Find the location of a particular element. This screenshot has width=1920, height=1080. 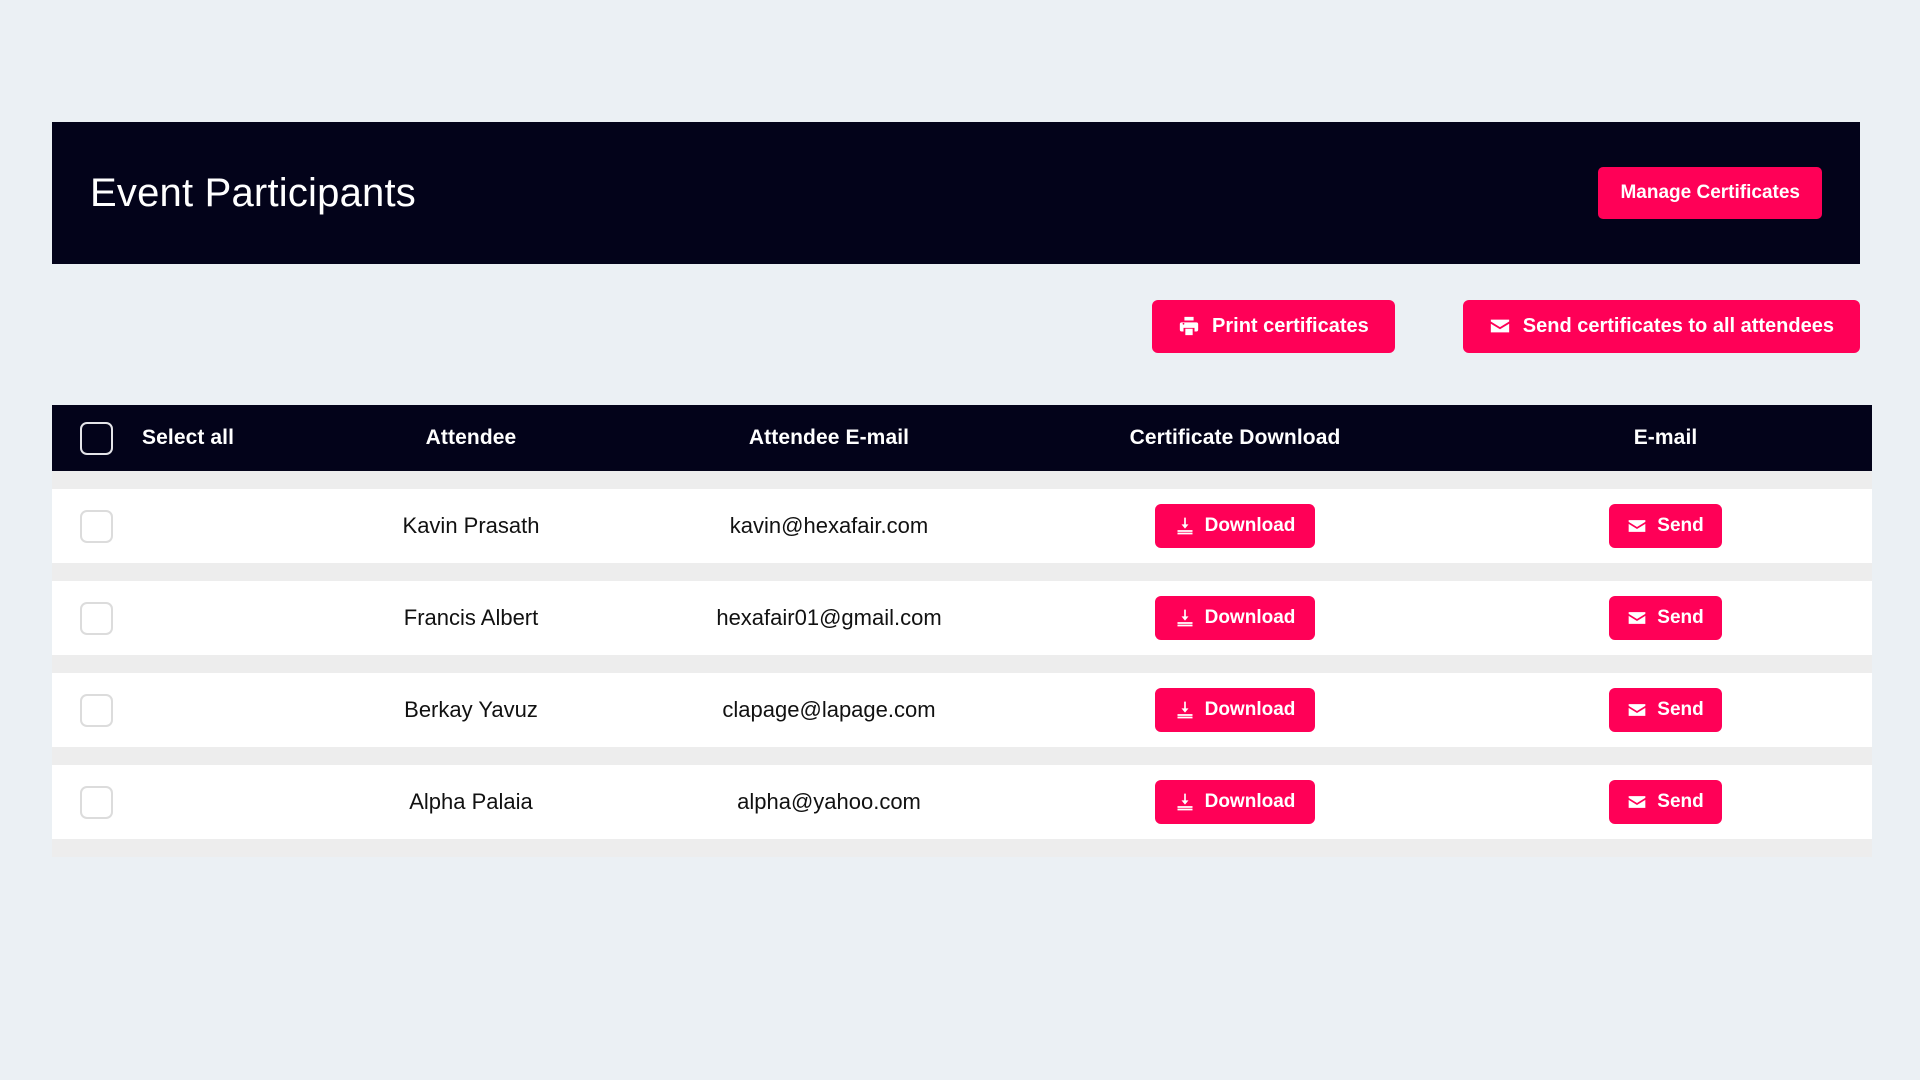

attendee-name: Kavin Prasath is located at coordinates (471, 525).